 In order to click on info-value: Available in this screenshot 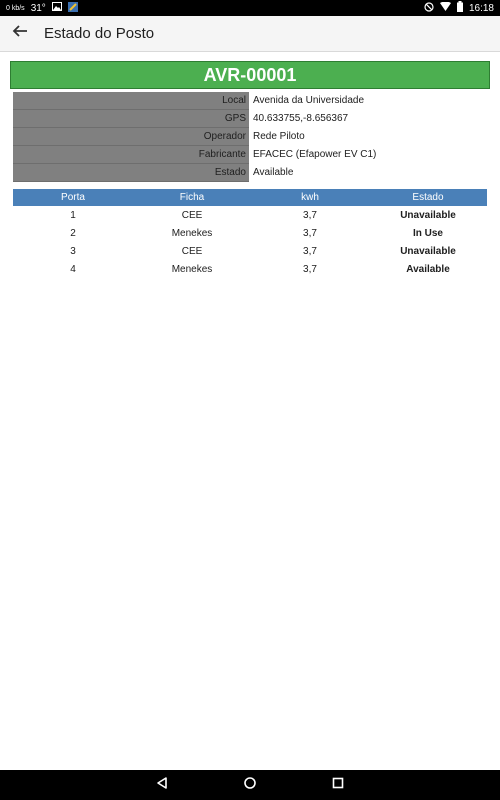, I will do `click(273, 172)`.